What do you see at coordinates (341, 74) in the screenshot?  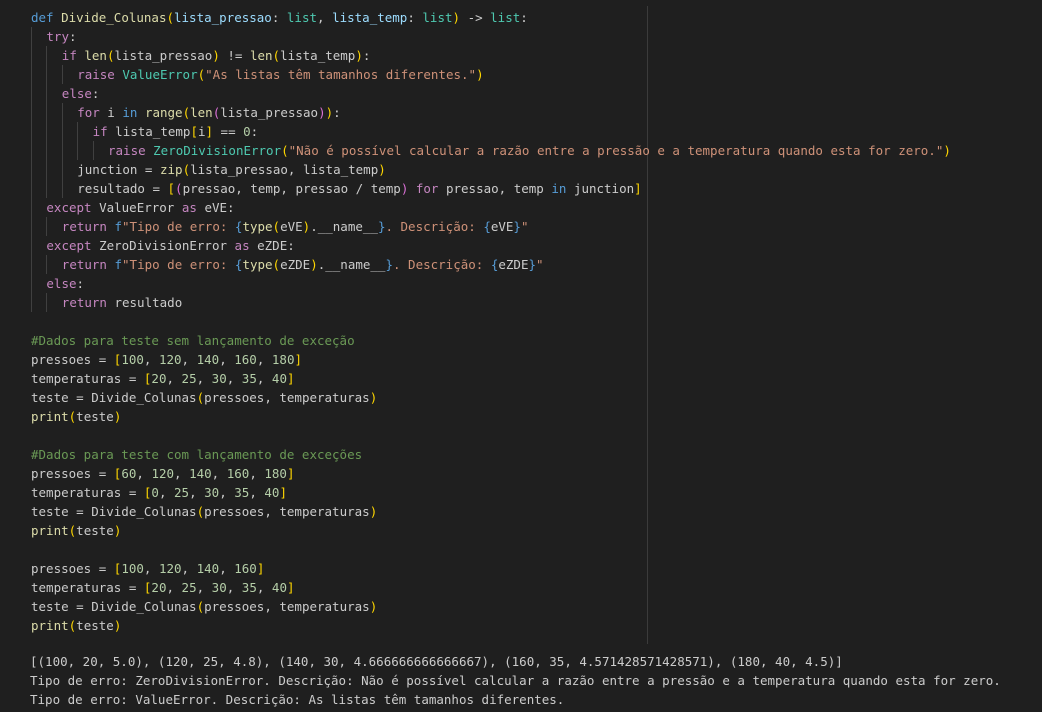 I see `code-token: "As listas têm tamanhos diferentes."` at bounding box center [341, 74].